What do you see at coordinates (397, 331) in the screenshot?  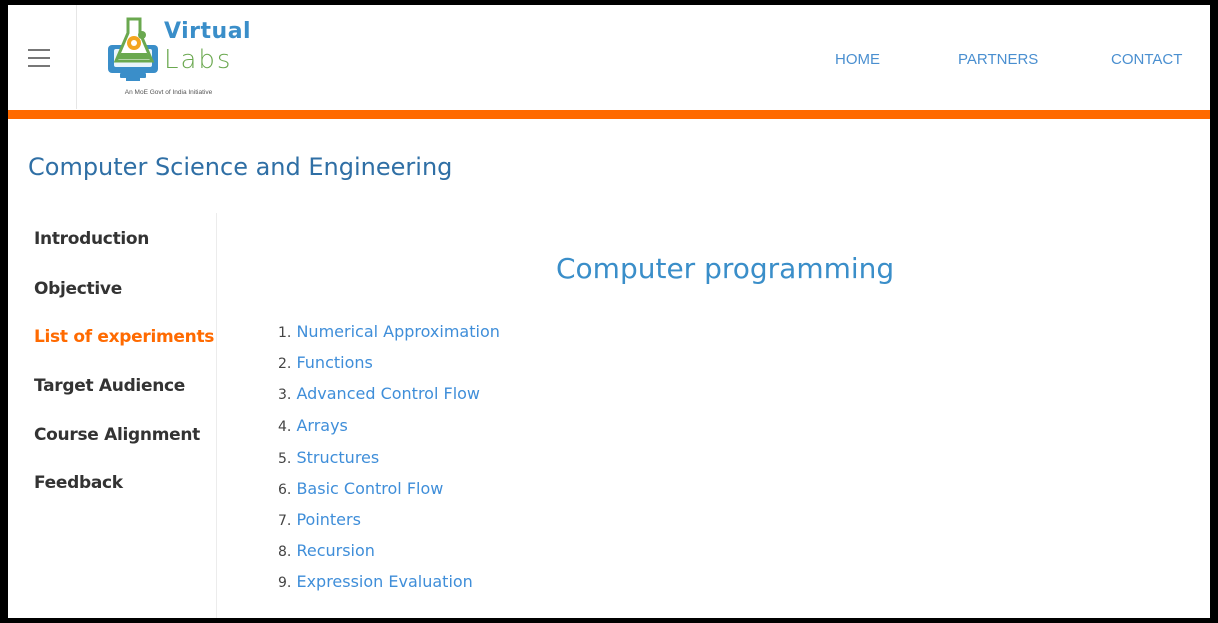 I see `experiment-link: Numerical Approximation` at bounding box center [397, 331].